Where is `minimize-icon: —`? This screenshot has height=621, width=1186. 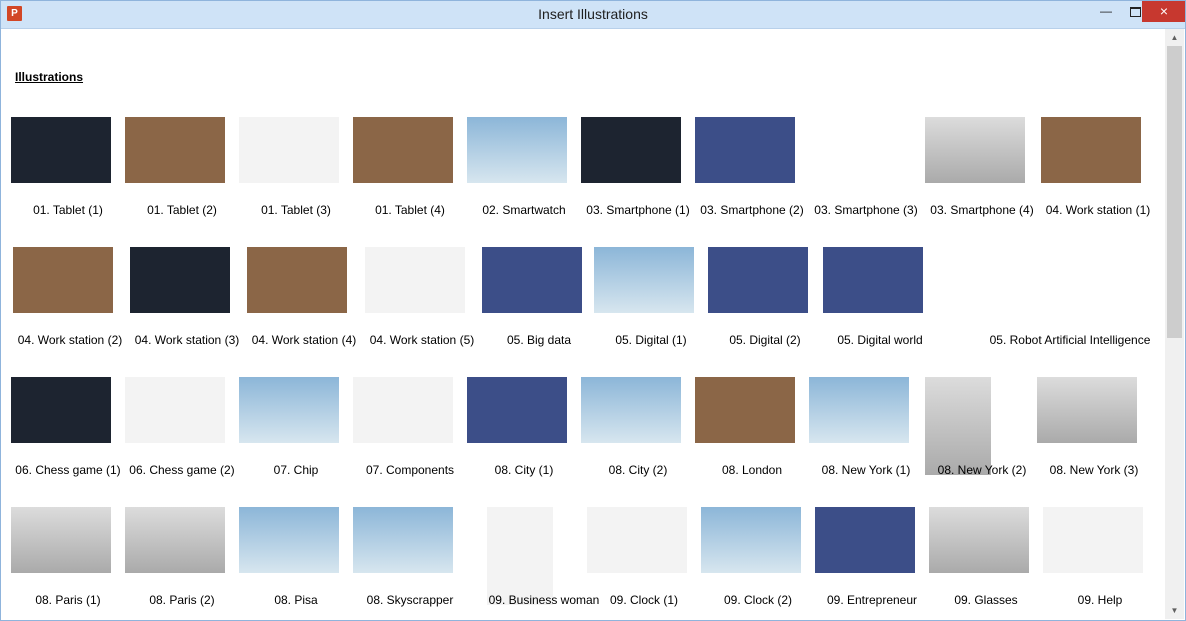
minimize-icon: — is located at coordinates (1106, 11).